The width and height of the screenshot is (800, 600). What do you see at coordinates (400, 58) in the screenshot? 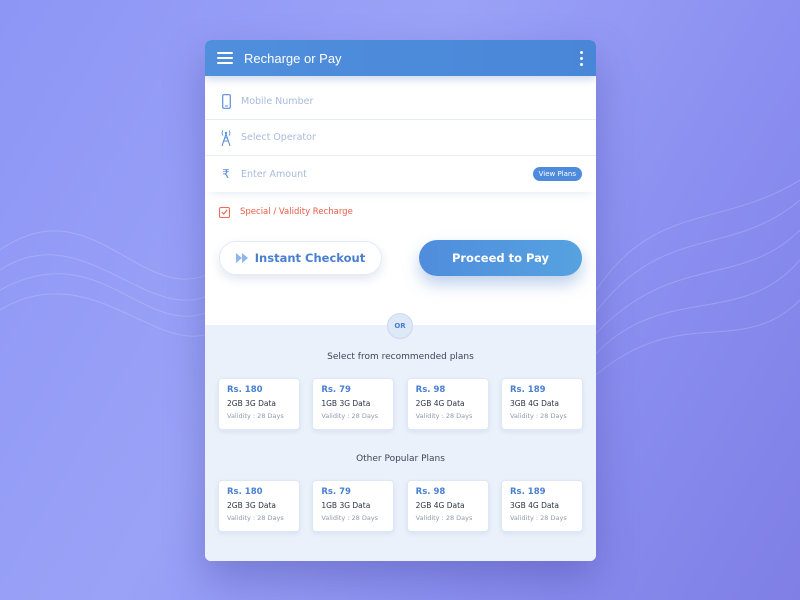
I see `app-bar: Recharge or Pay` at bounding box center [400, 58].